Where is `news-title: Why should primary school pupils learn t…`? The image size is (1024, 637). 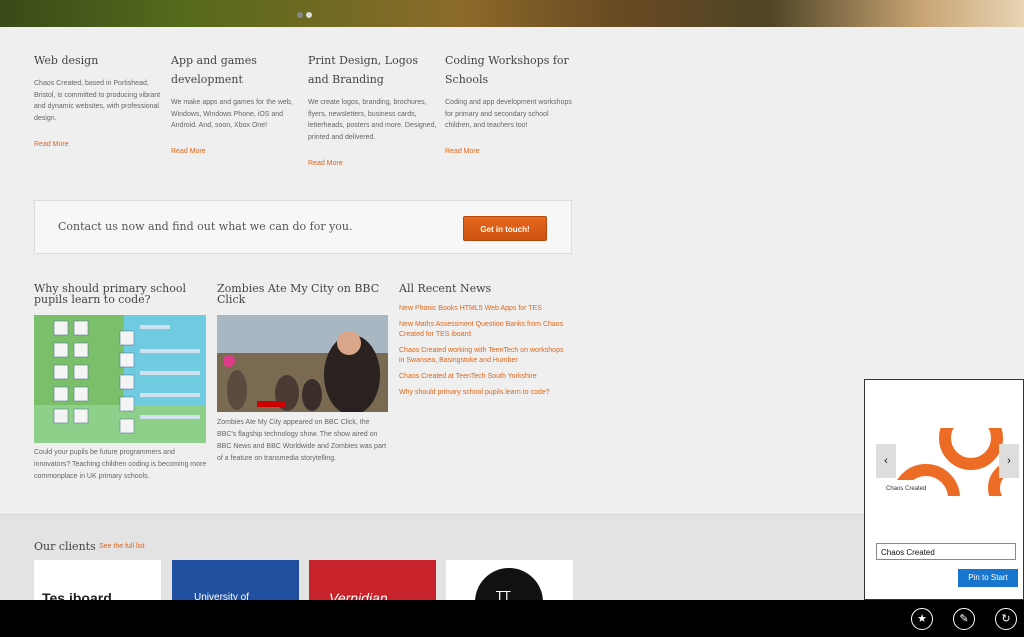
news-title: Why should primary school pupils learn t… is located at coordinates (121, 294).